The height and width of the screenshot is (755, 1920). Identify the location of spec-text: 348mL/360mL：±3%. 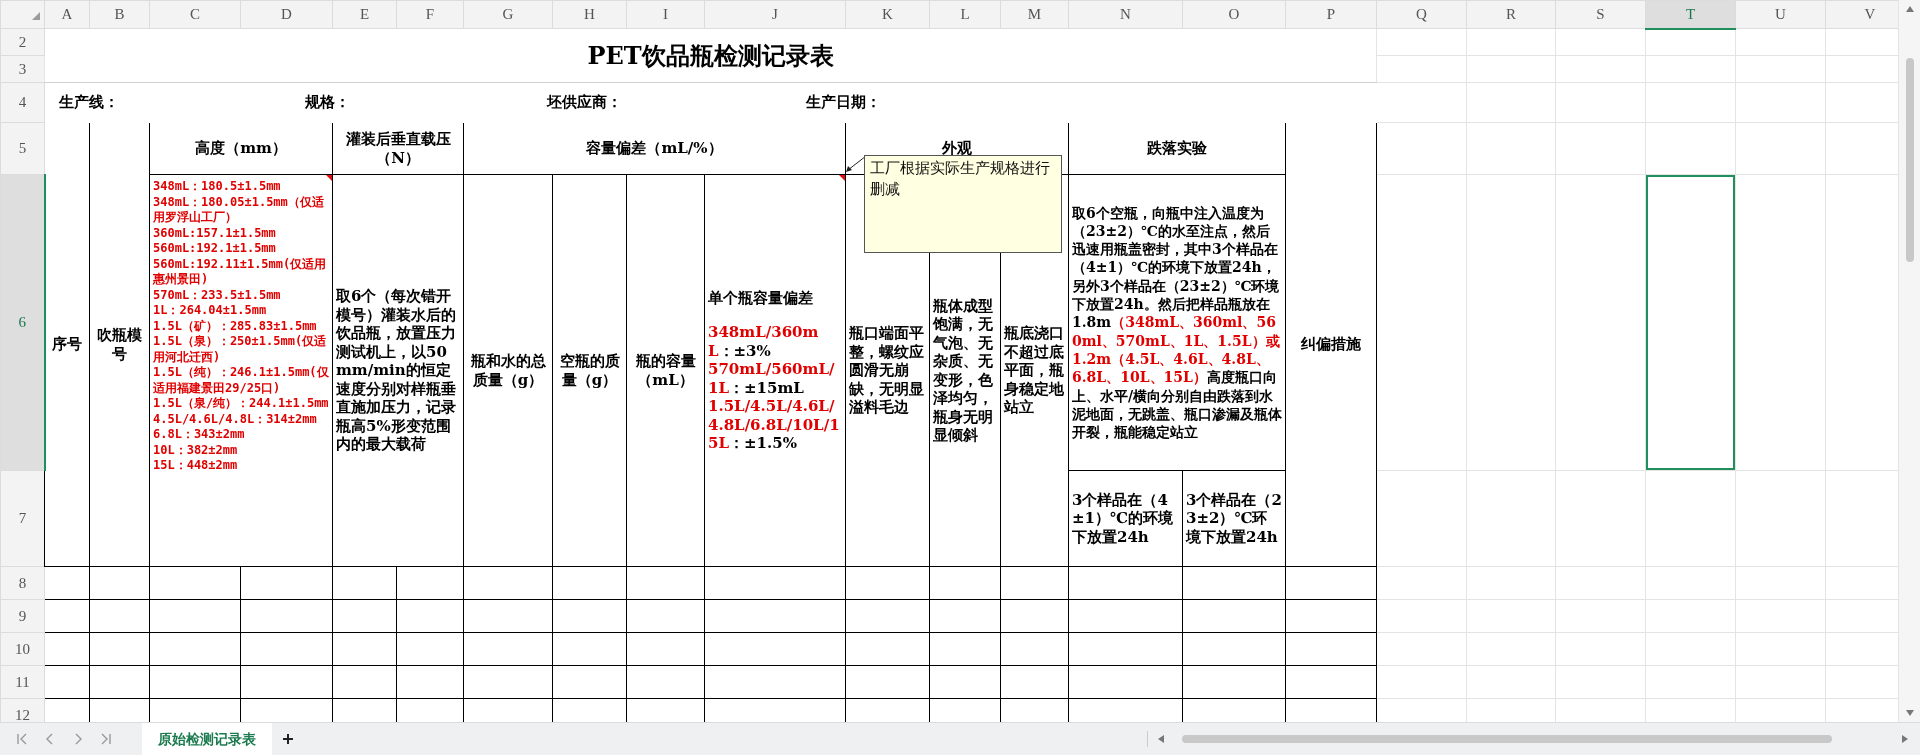
(764, 341).